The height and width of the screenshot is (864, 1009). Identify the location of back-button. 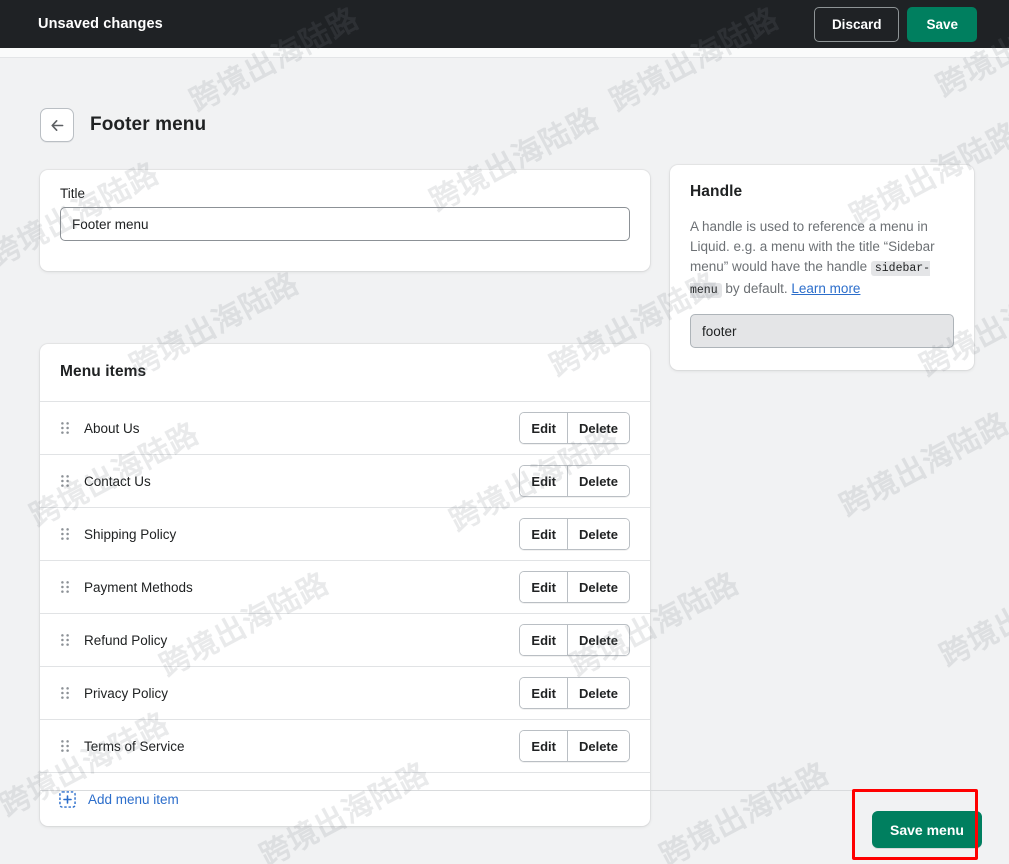
(57, 125).